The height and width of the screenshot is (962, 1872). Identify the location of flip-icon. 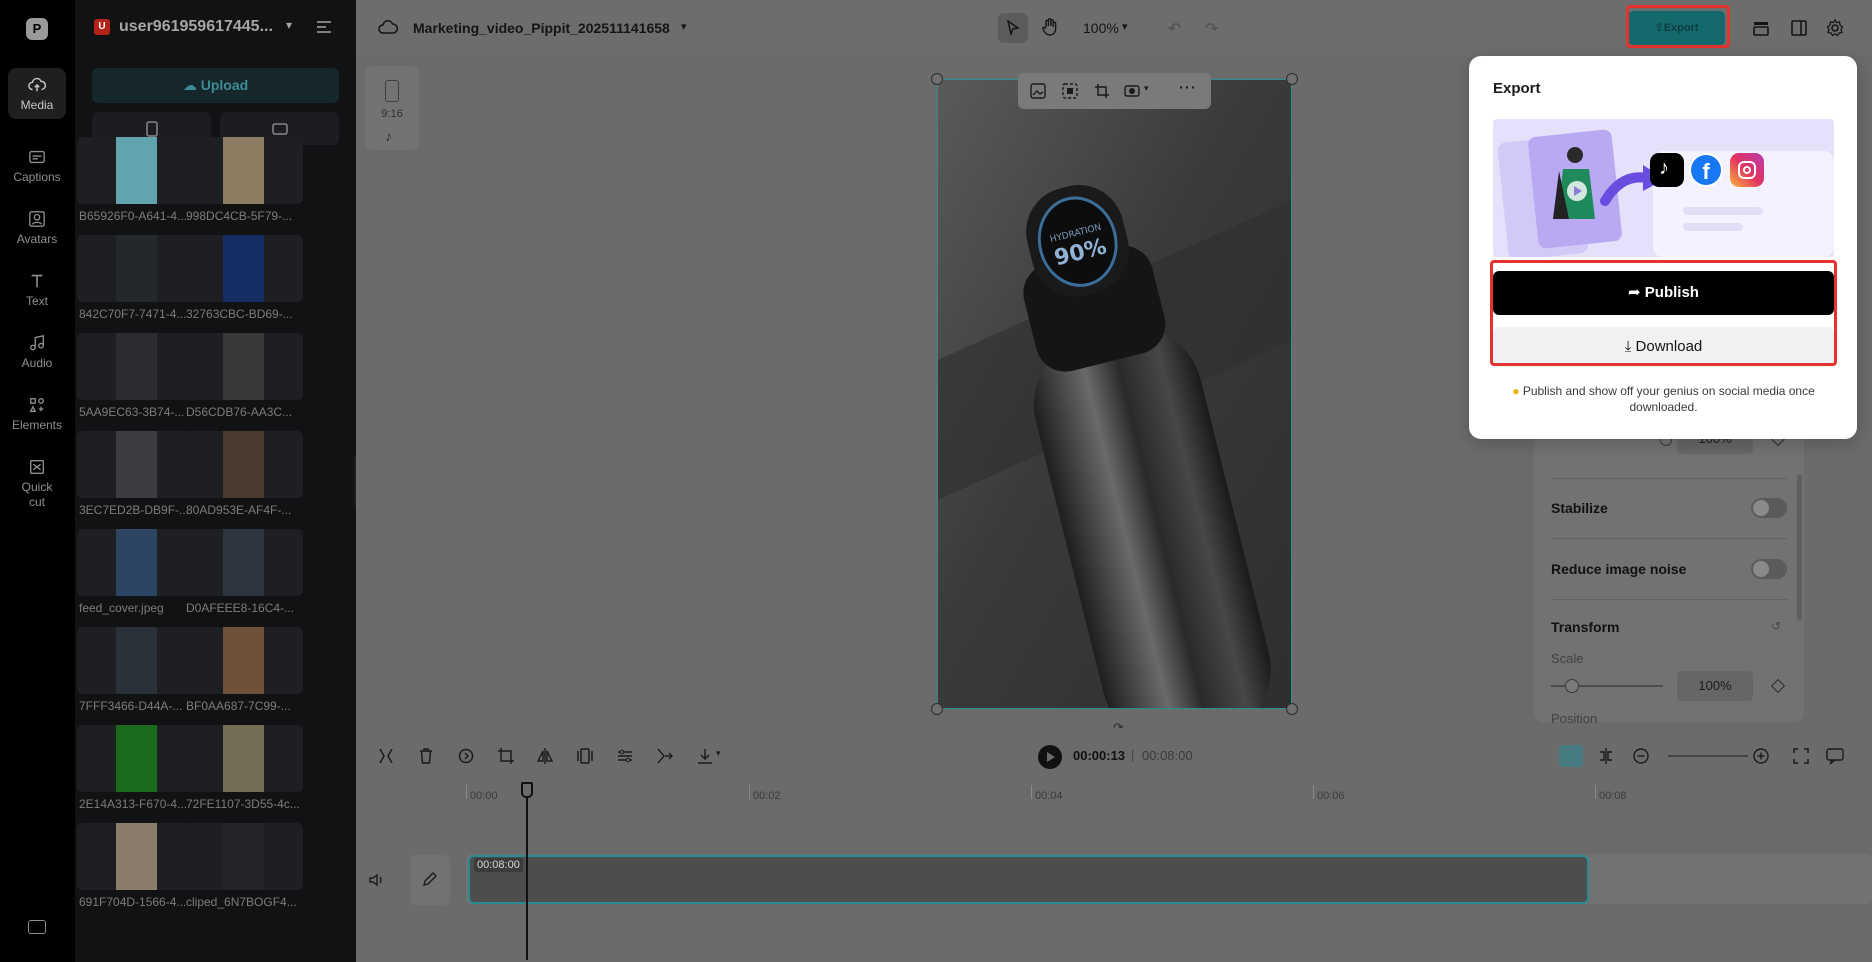
(545, 756).